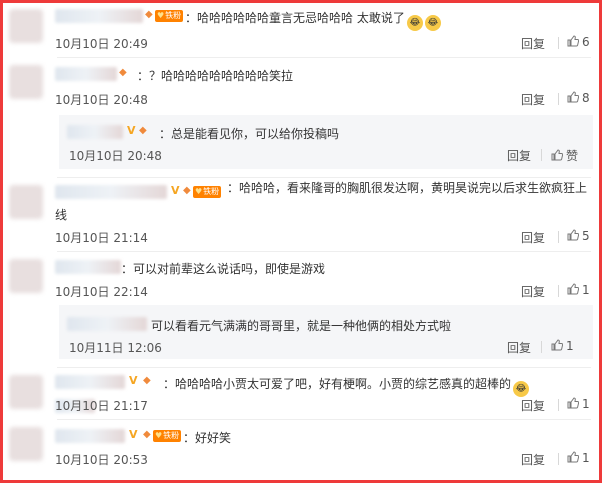 The height and width of the screenshot is (483, 602). I want to click on comment-time: 10月10日 22:14, so click(101, 292).